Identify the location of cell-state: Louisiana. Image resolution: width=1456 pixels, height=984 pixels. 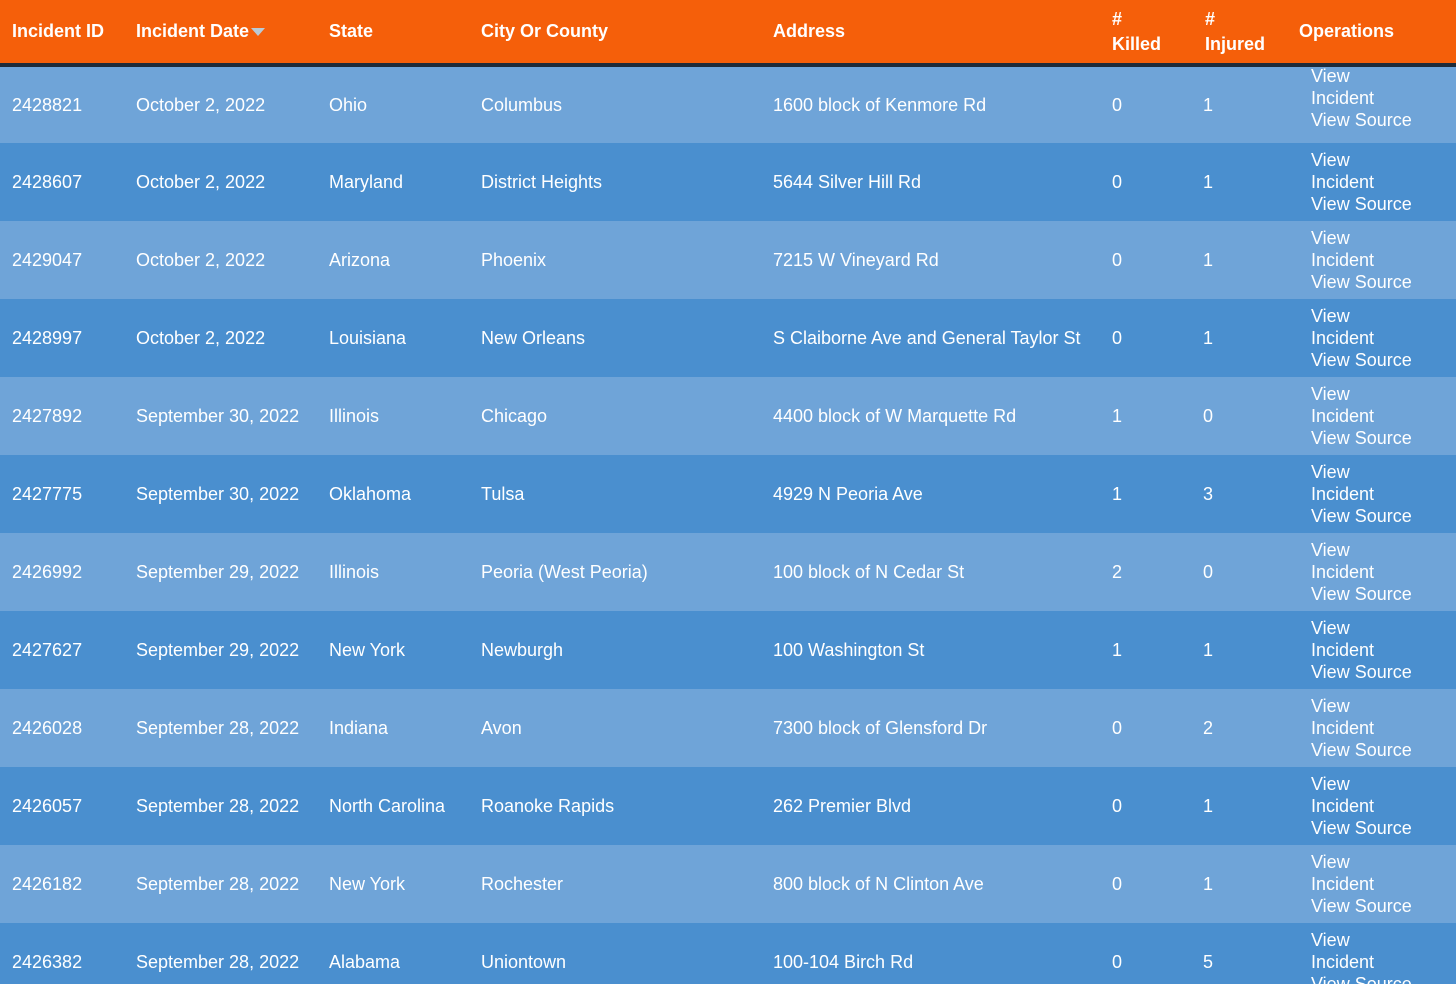
(393, 338).